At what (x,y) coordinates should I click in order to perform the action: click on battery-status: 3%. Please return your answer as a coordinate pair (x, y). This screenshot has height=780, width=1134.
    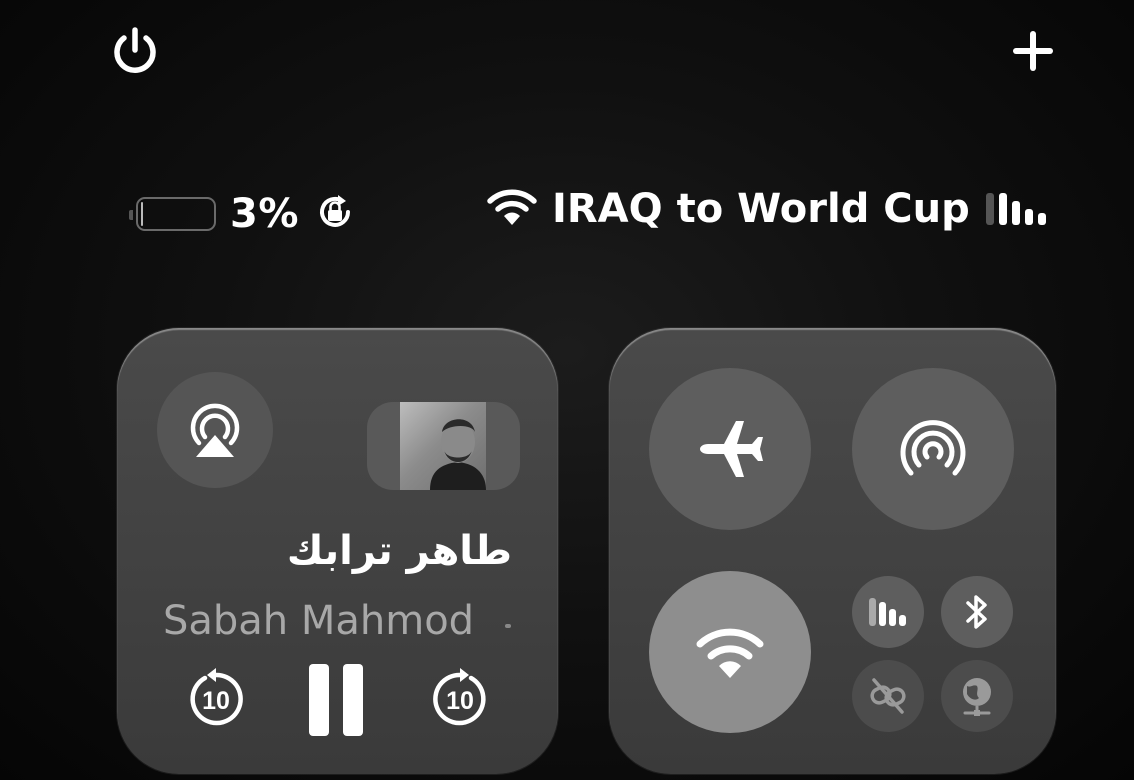
    Looking at the image, I should click on (243, 214).